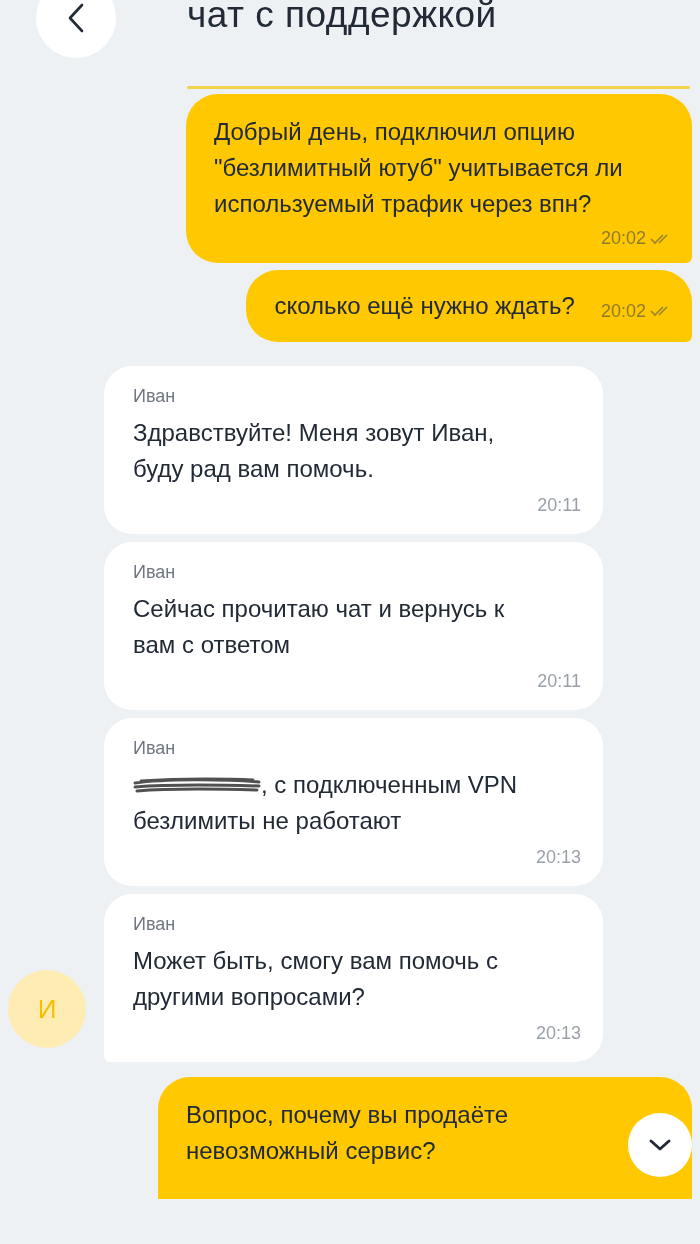  Describe the element at coordinates (47, 1009) in the screenshot. I see `avatar: И` at that location.